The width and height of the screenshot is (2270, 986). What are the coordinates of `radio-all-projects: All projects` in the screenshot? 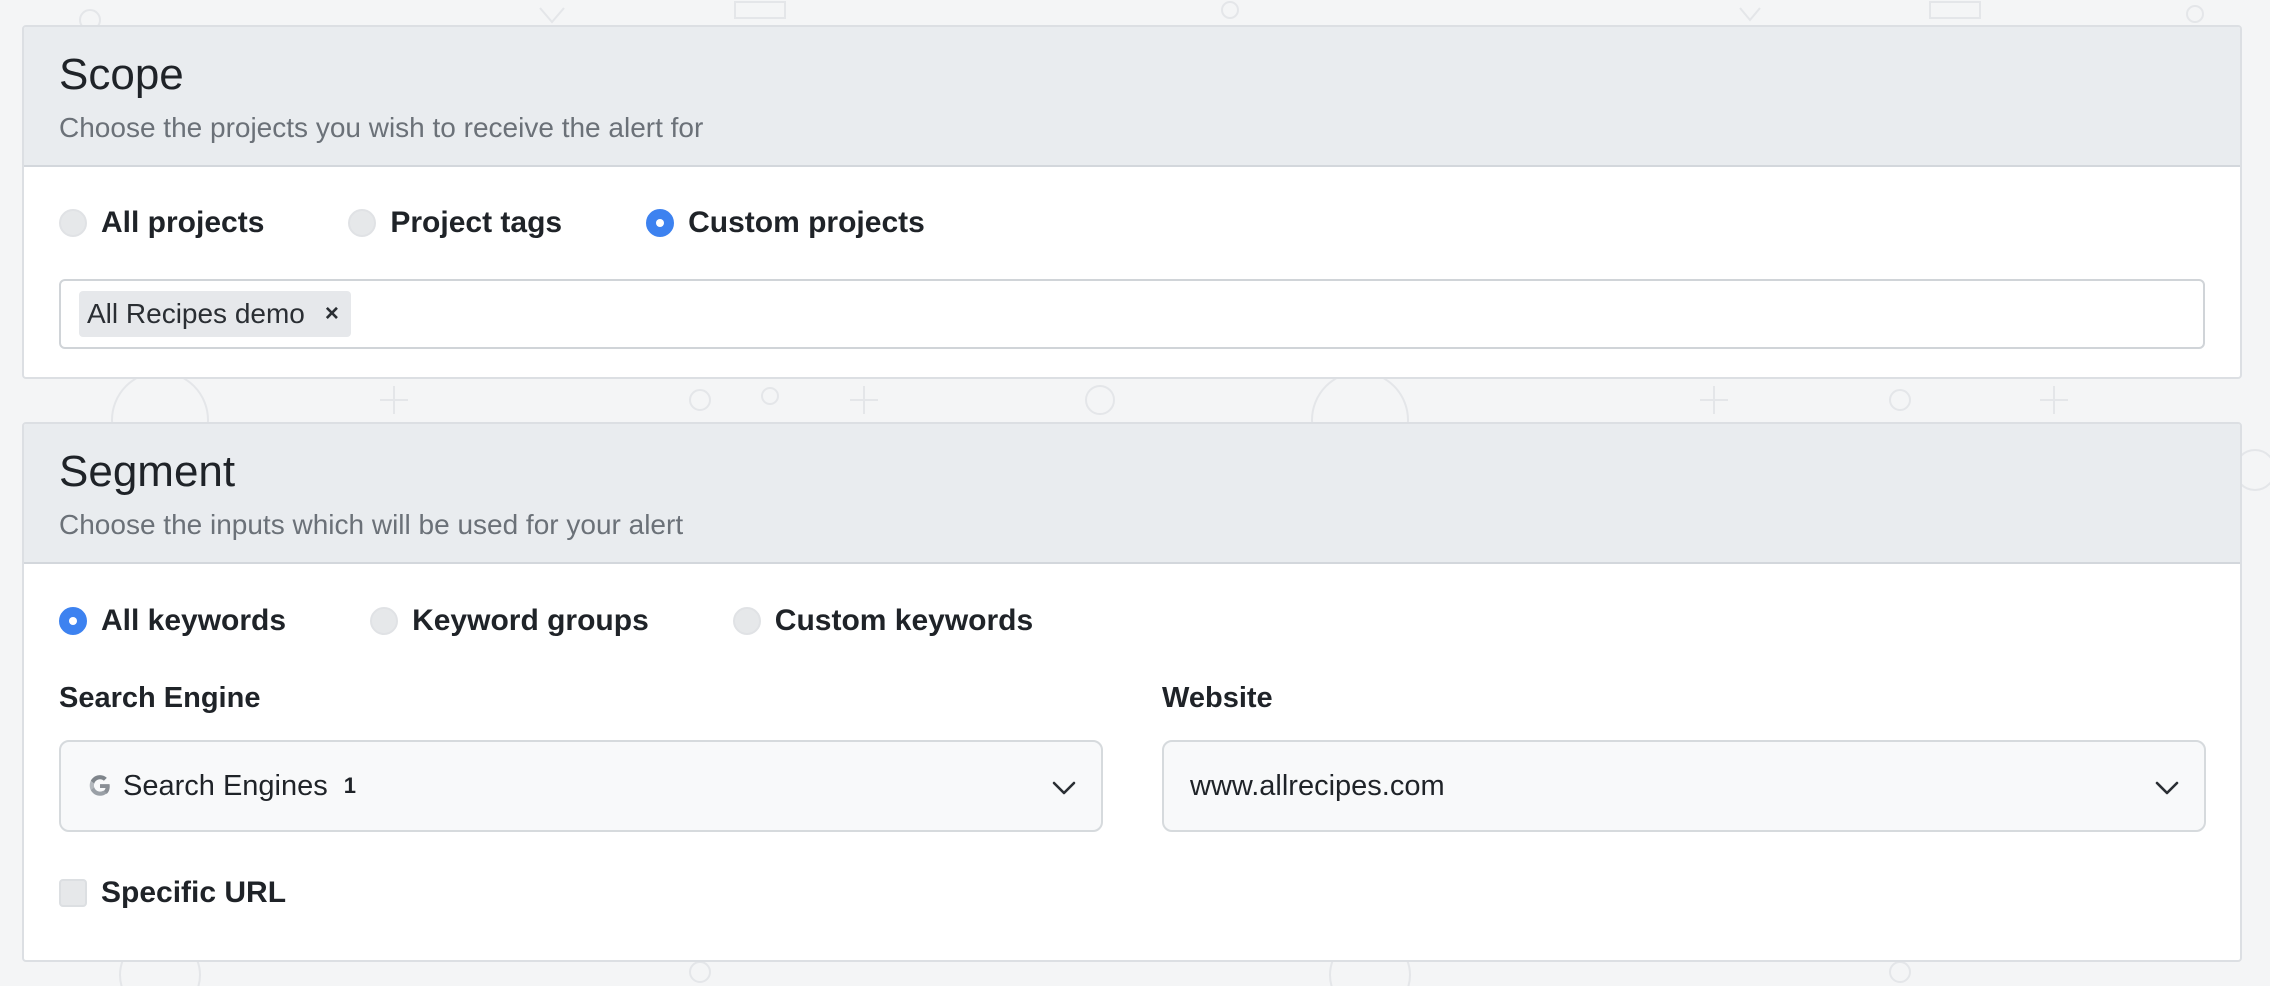 It's located at (161, 223).